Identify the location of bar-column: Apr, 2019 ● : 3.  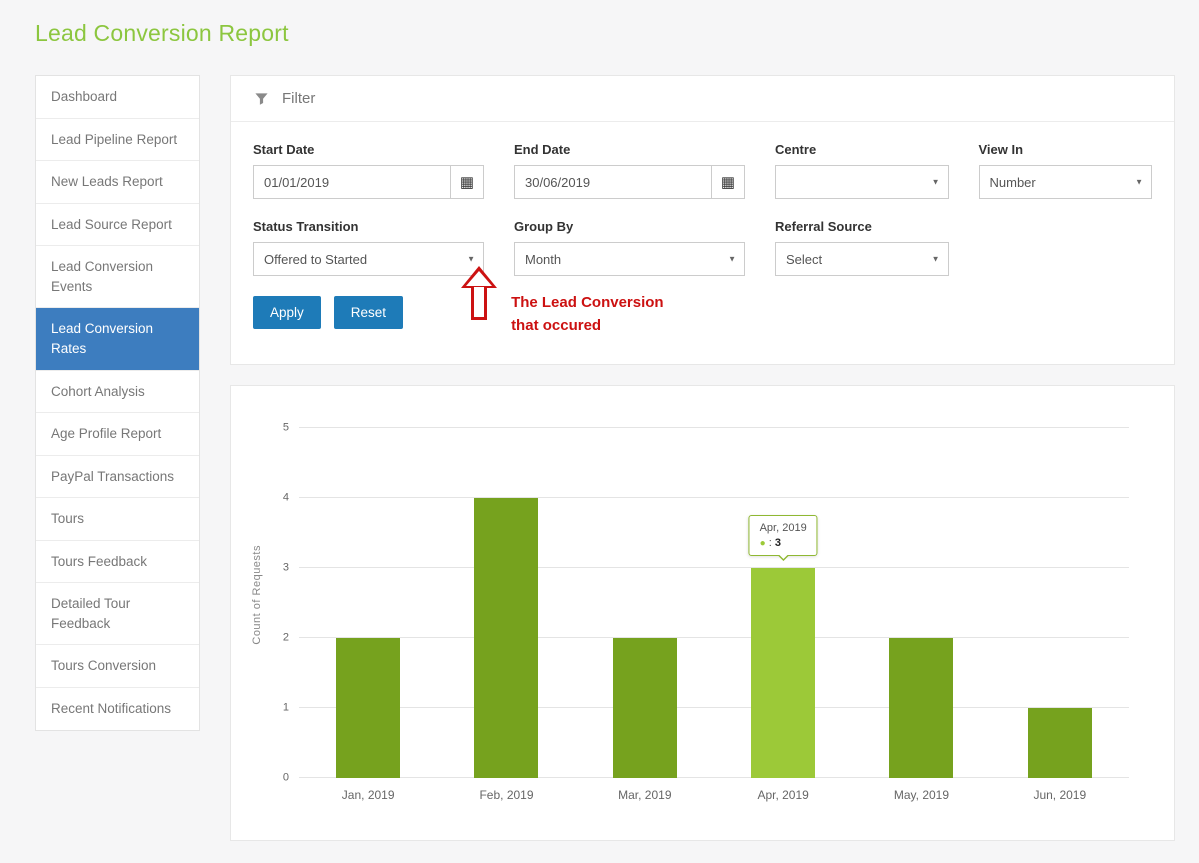
(783, 603).